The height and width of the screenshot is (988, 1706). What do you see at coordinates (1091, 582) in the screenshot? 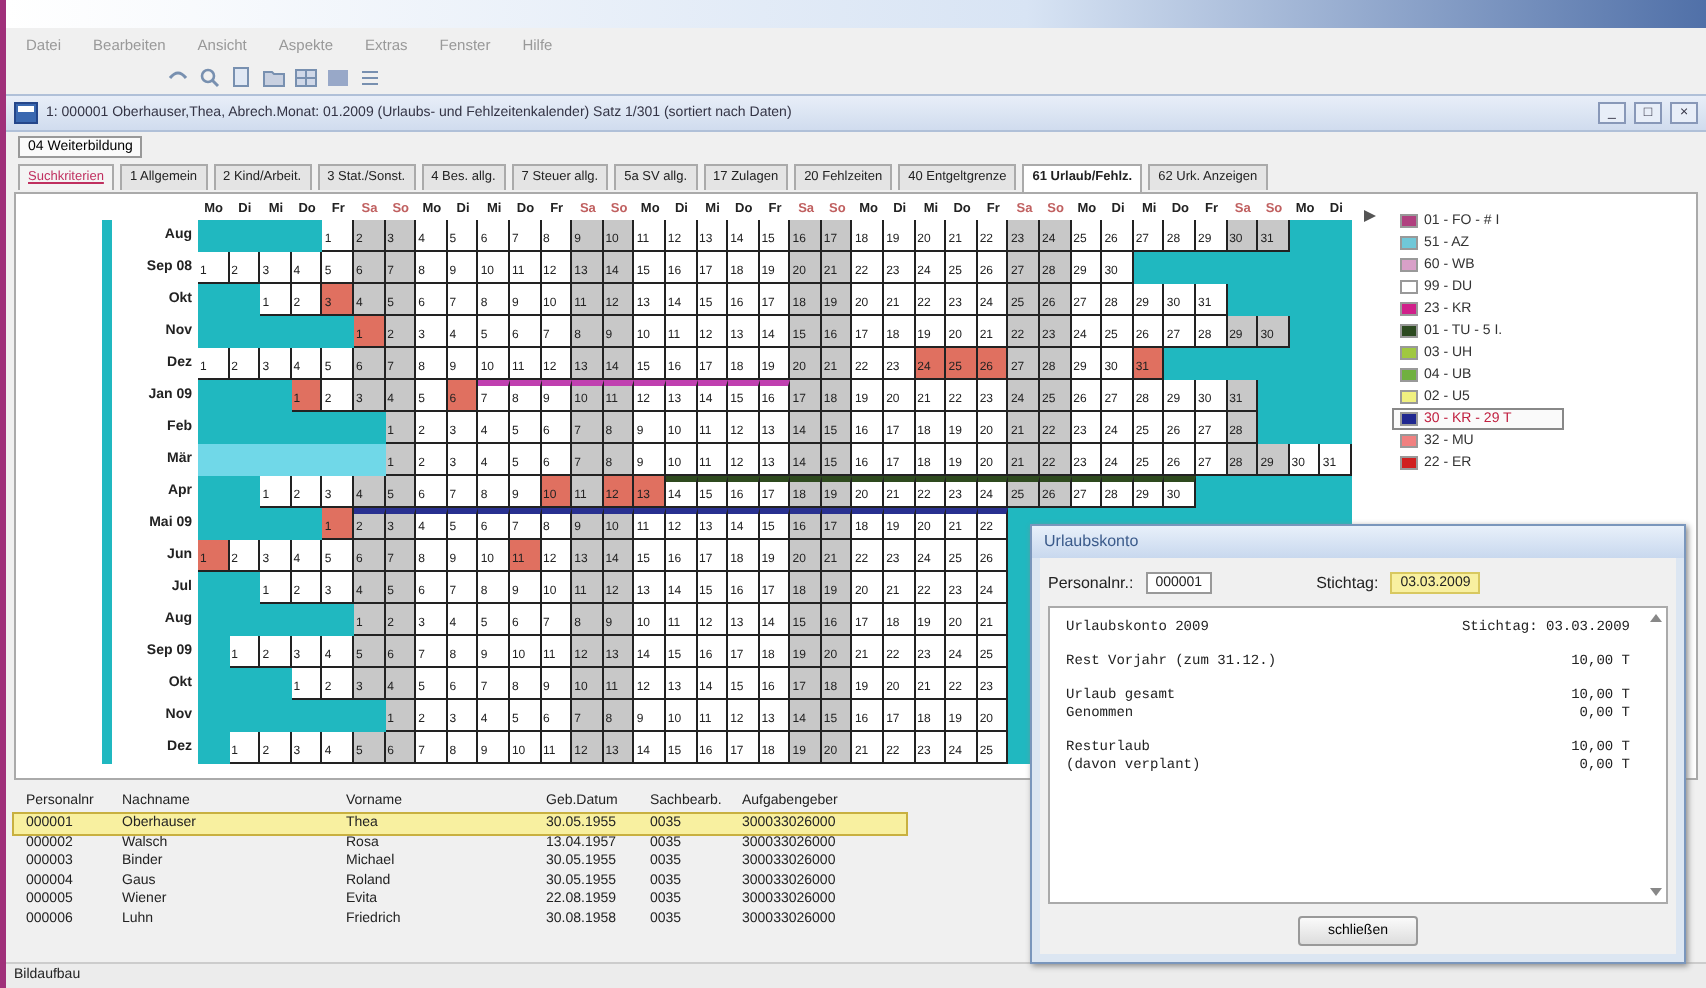
I see `field-label: Personalnr.:` at bounding box center [1091, 582].